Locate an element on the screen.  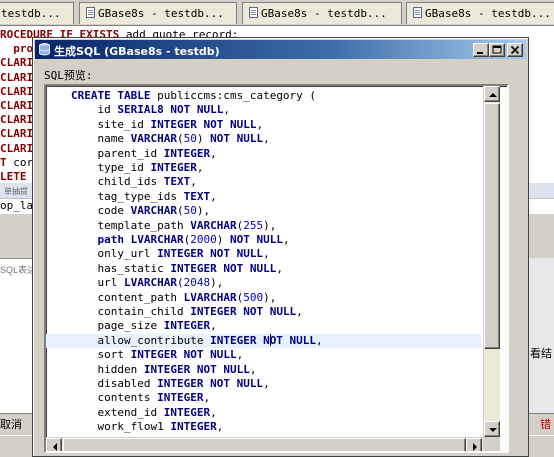
sql-text: contain_child is located at coordinates (131, 311).